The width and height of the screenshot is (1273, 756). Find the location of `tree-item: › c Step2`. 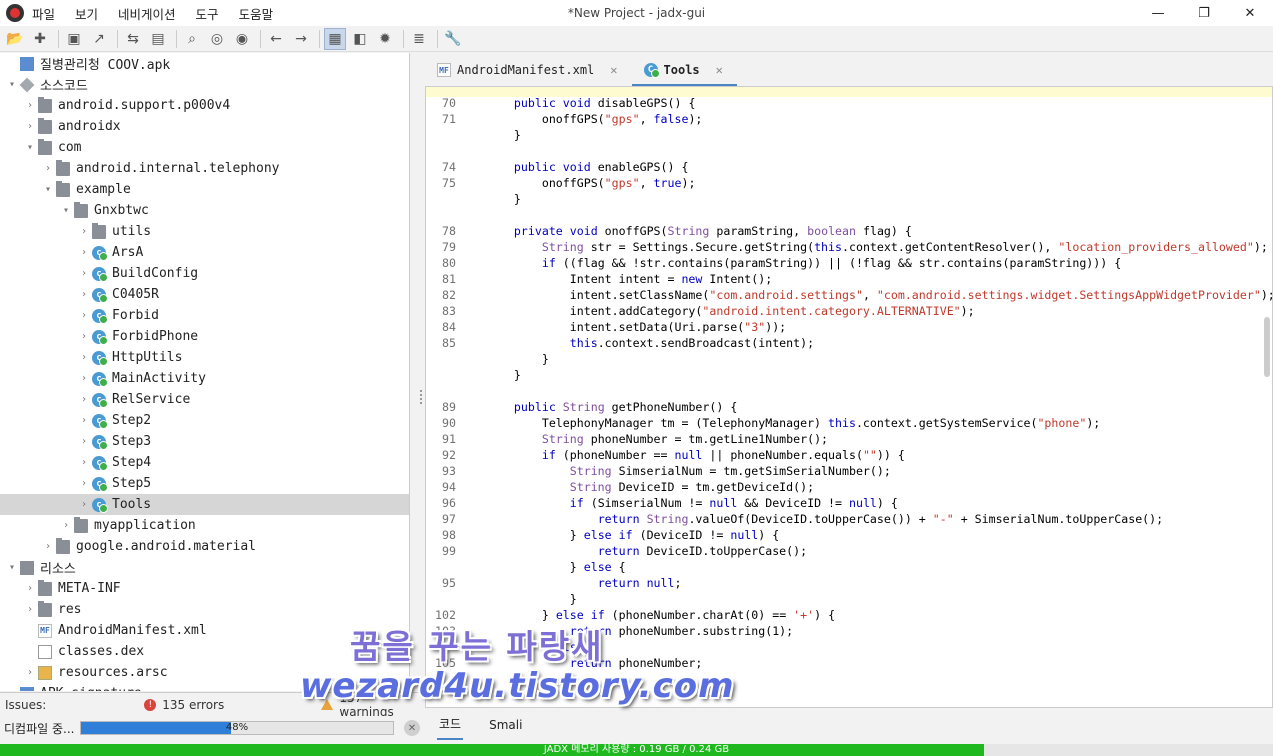

tree-item: › c Step2 is located at coordinates (204, 420).